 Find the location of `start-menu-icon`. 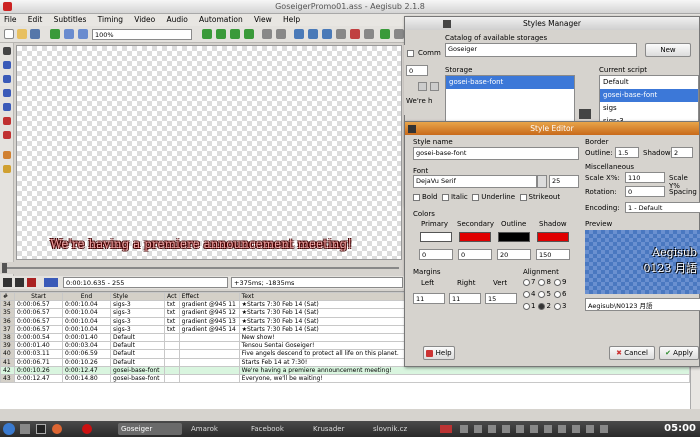

start-menu-icon is located at coordinates (9, 429).